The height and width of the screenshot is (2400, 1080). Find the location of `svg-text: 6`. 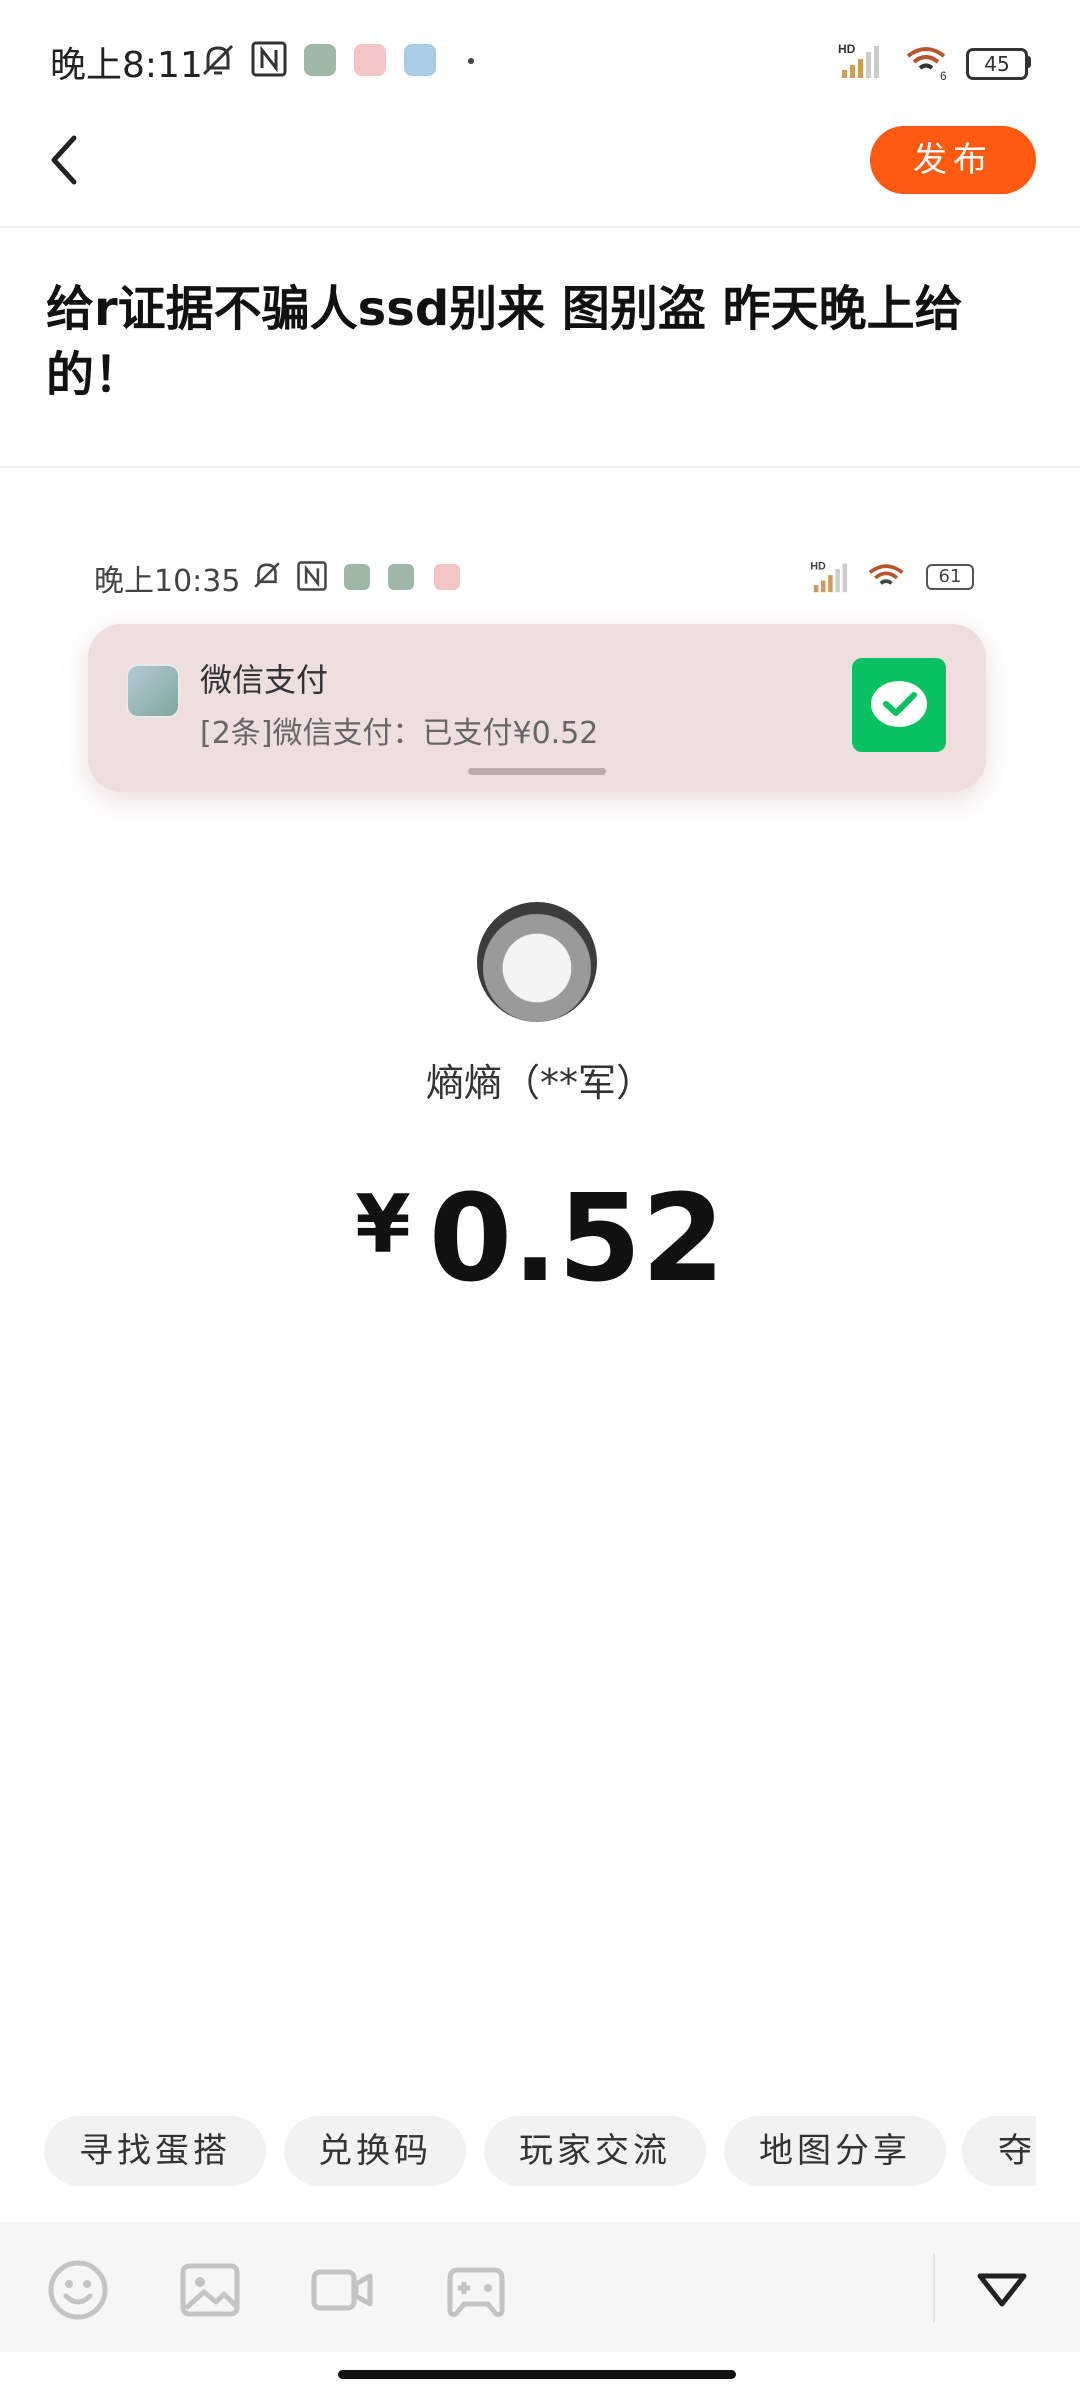

svg-text: 6 is located at coordinates (943, 75).